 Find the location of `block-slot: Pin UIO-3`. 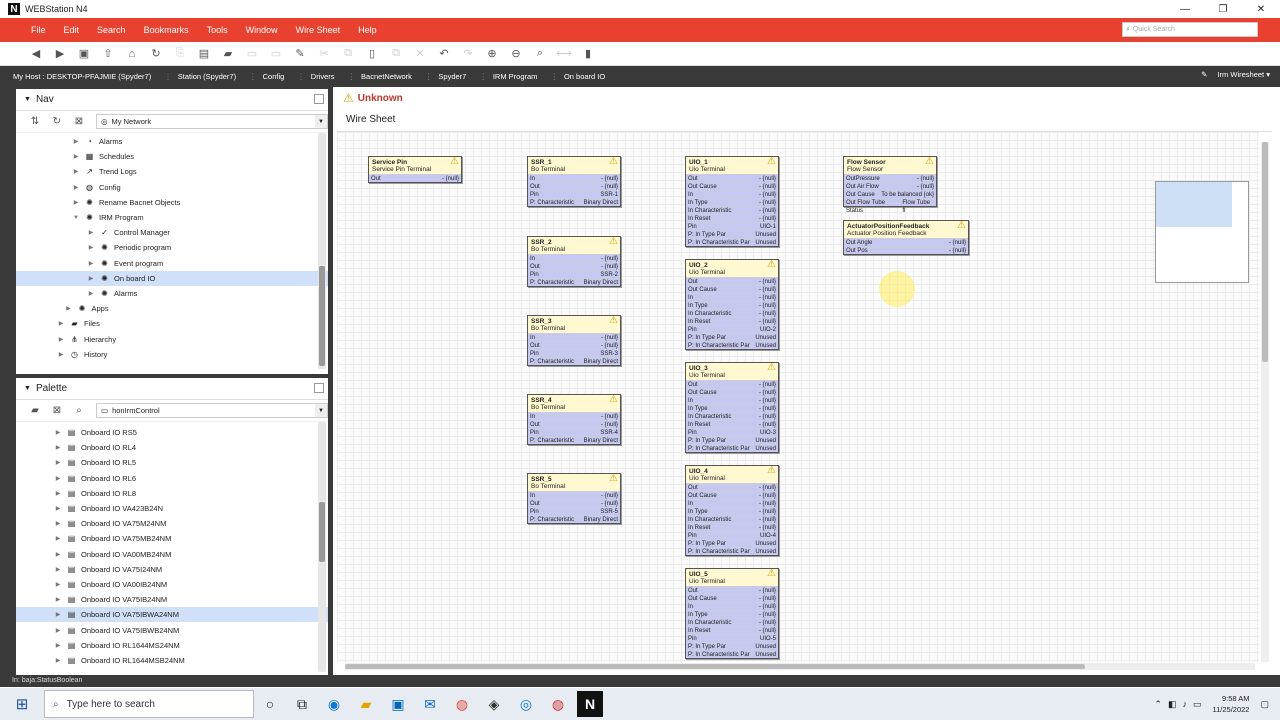

block-slot: Pin UIO-3 is located at coordinates (732, 432).